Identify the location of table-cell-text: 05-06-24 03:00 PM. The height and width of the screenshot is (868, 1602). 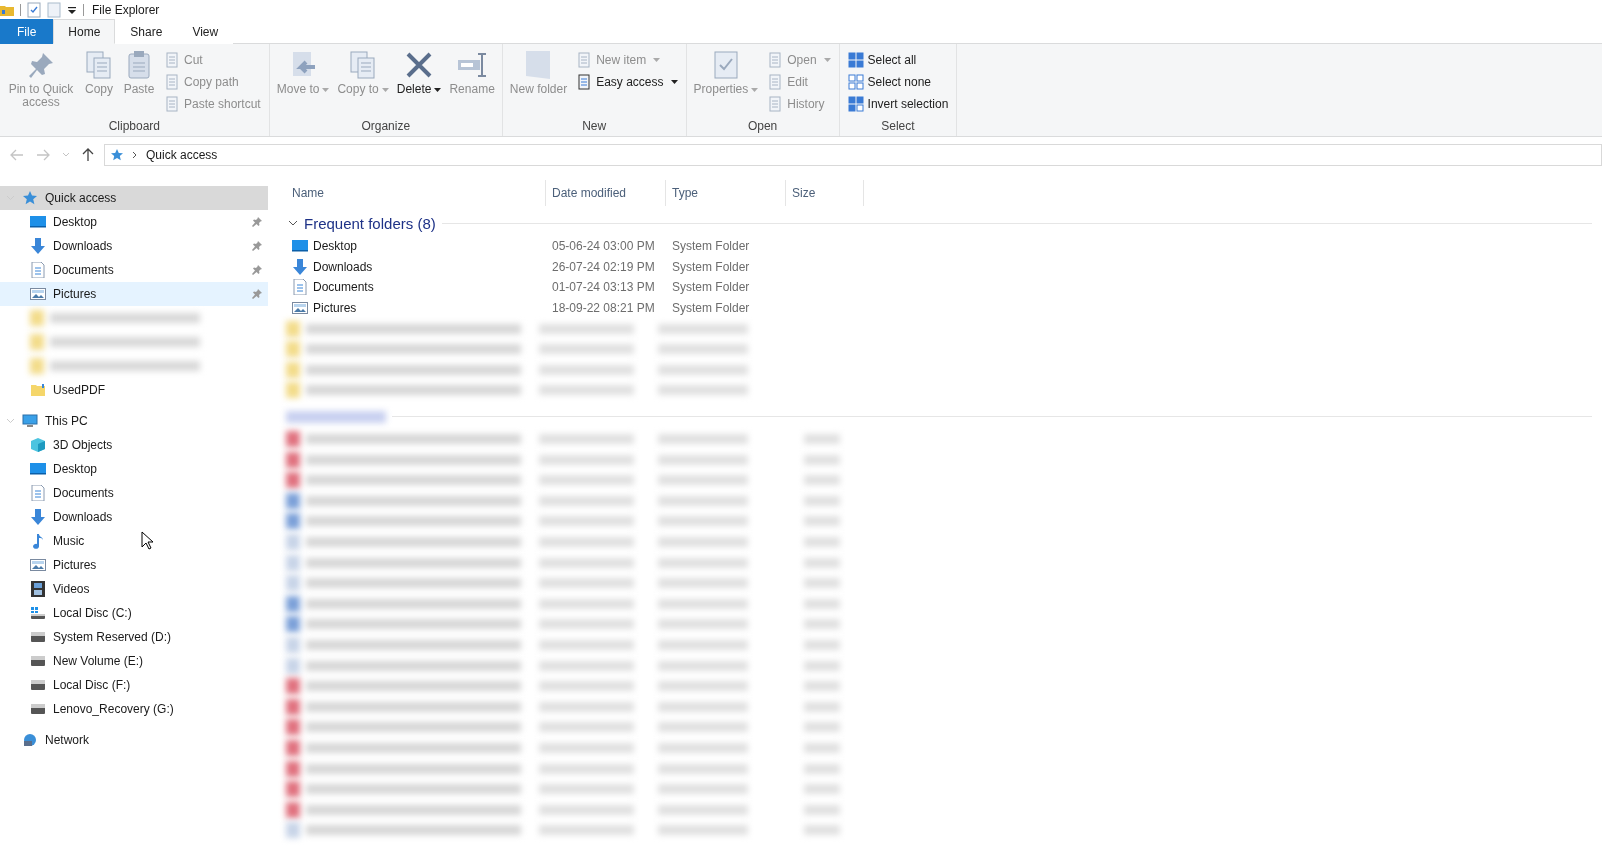
(603, 246).